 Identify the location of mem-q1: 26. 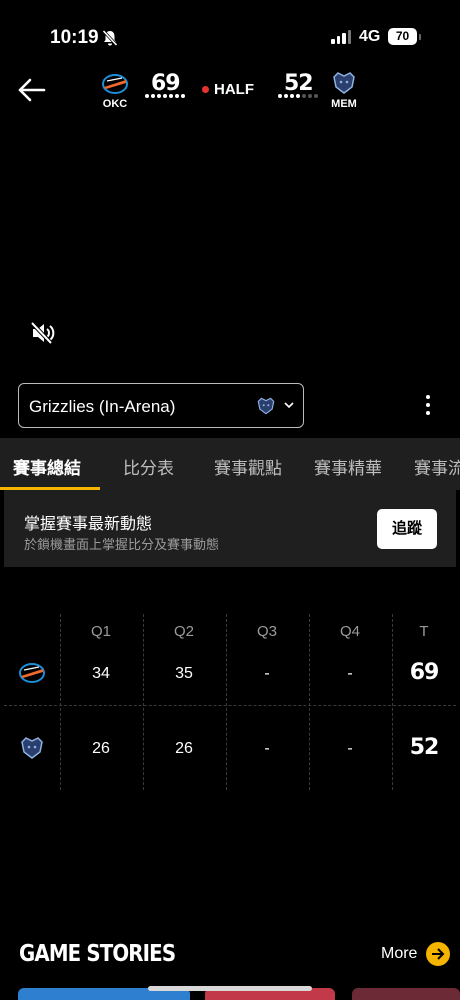
(101, 748).